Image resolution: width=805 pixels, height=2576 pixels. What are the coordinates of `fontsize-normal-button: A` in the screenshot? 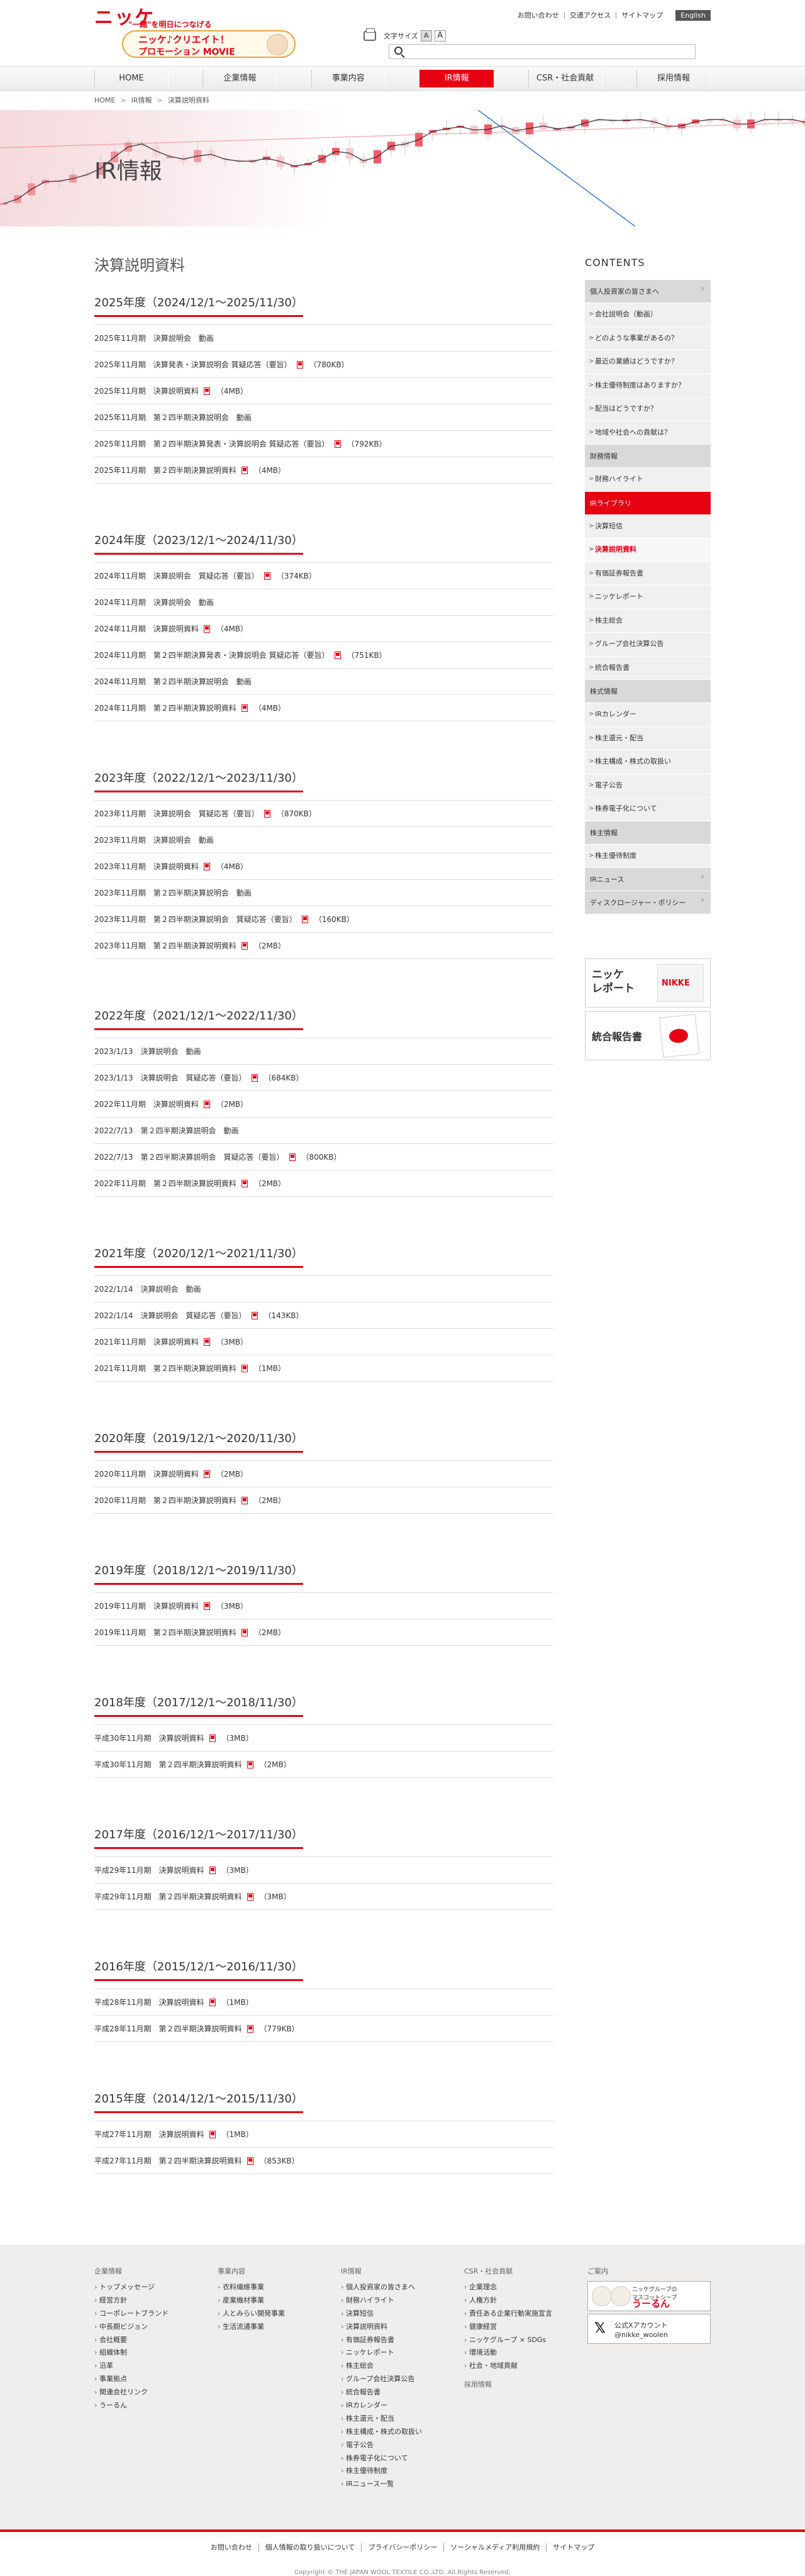 It's located at (426, 36).